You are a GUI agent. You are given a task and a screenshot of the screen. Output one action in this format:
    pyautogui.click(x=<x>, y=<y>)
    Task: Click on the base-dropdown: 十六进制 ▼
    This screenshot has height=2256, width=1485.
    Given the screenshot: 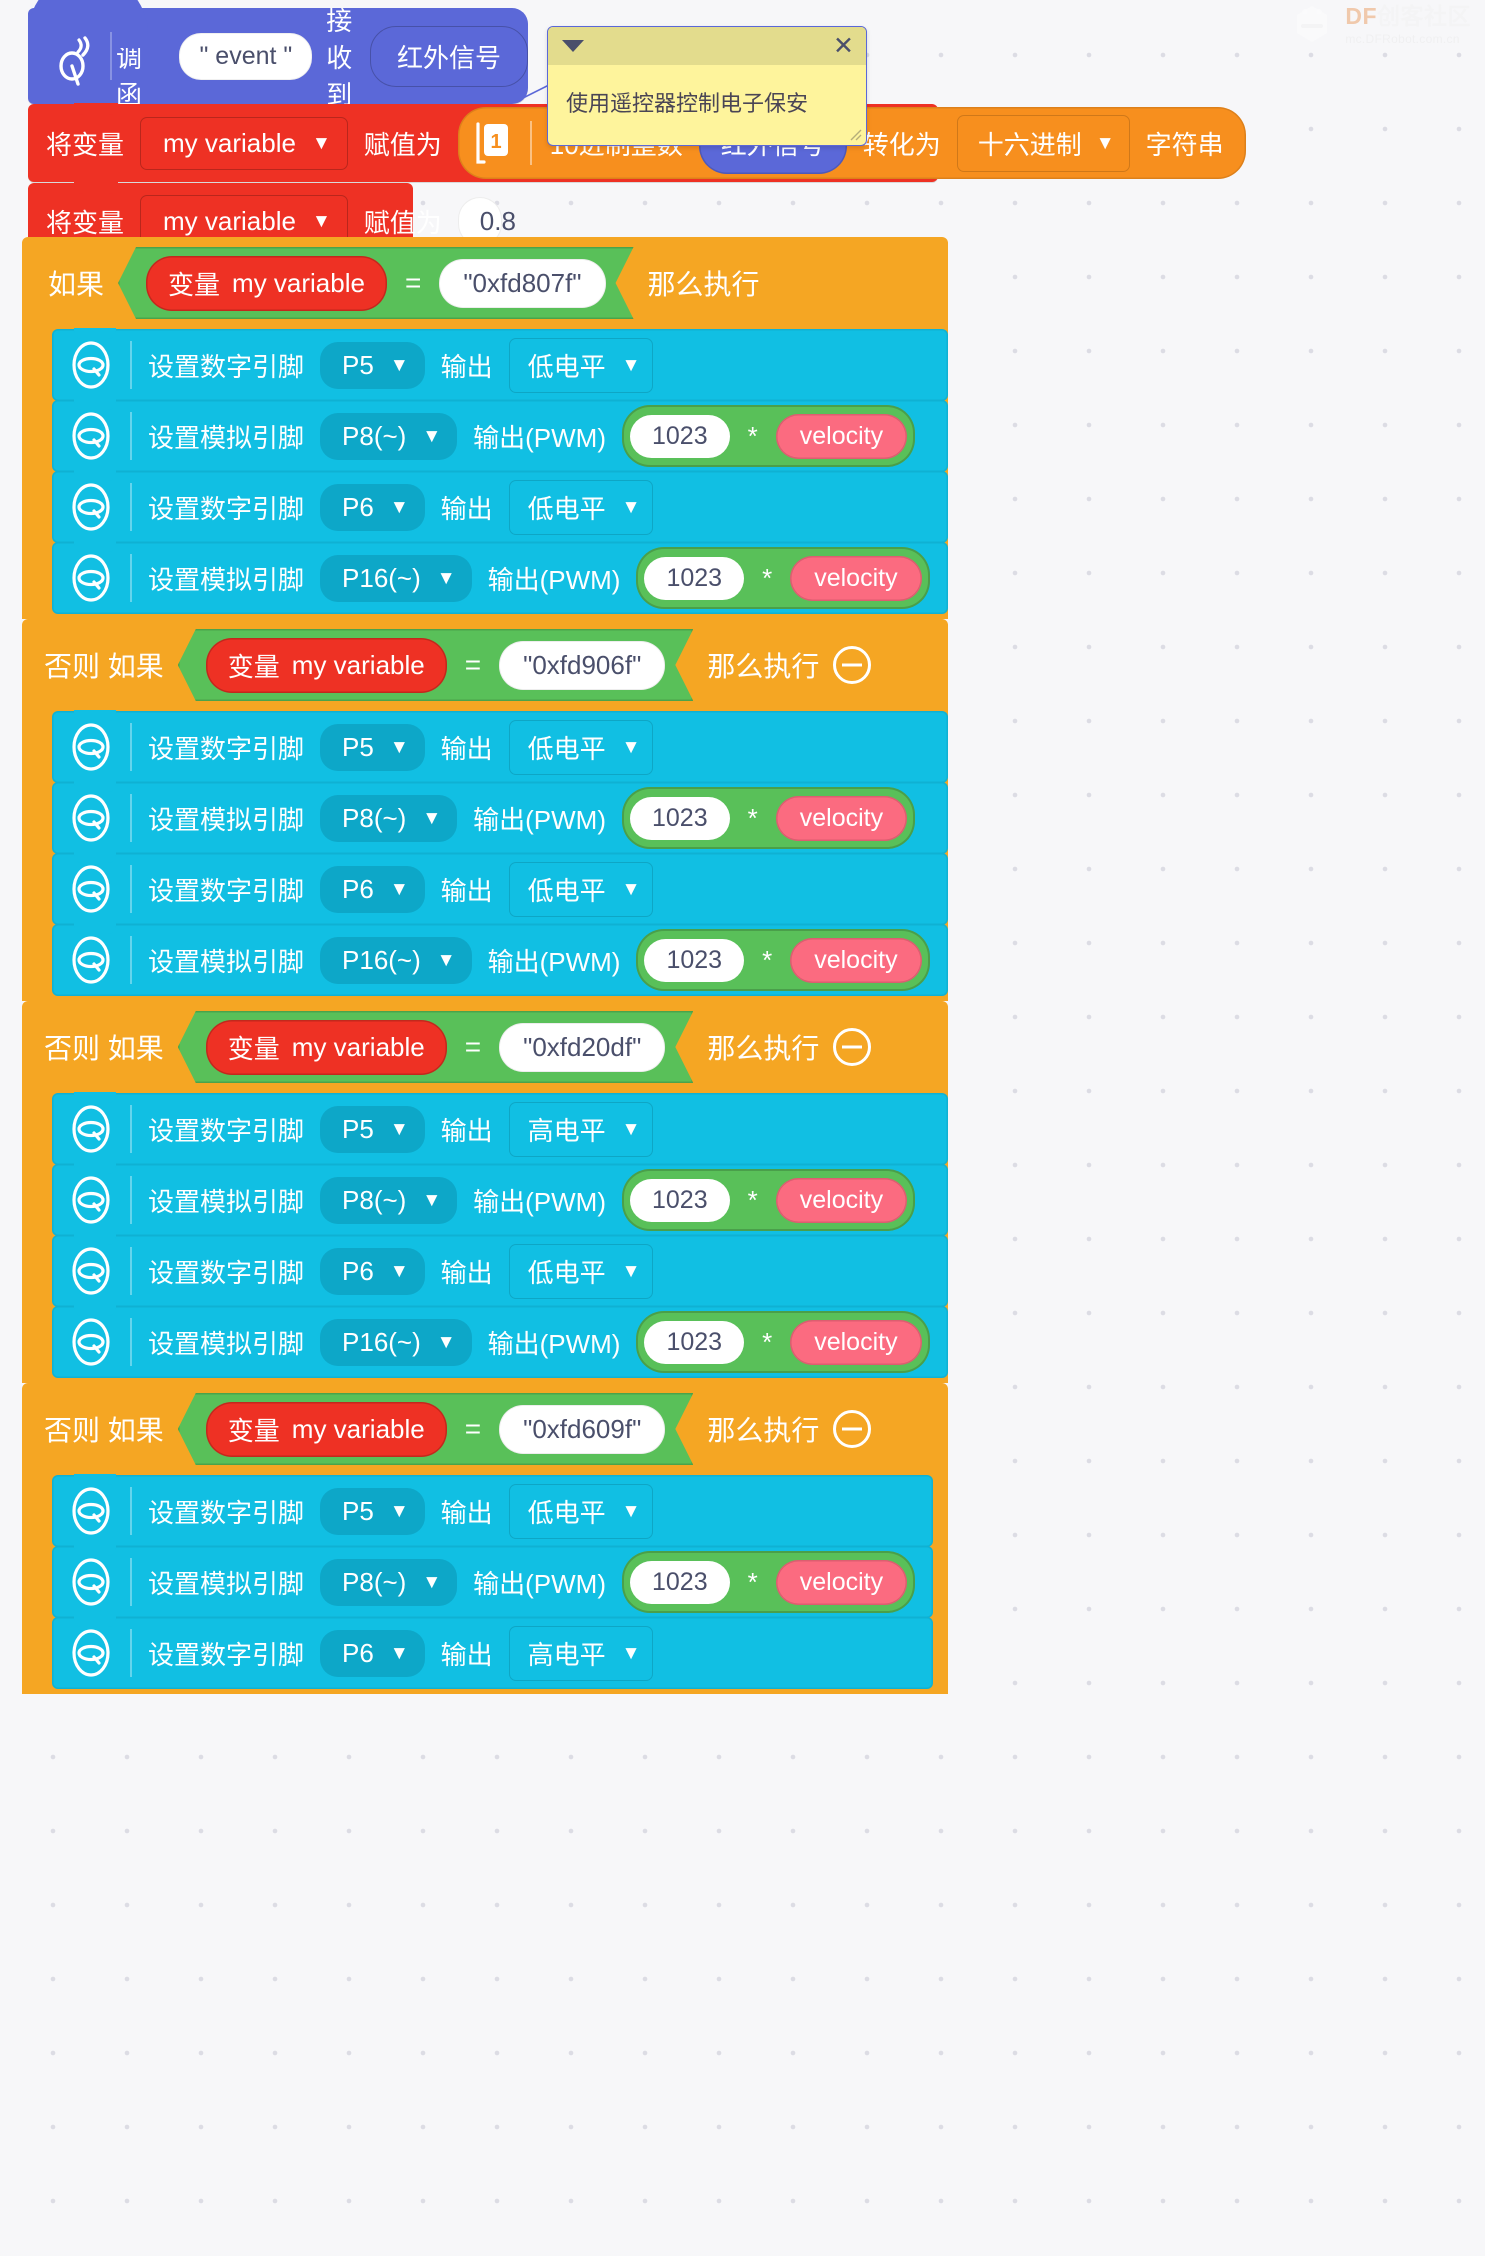 What is the action you would take?
    pyautogui.click(x=1043, y=143)
    